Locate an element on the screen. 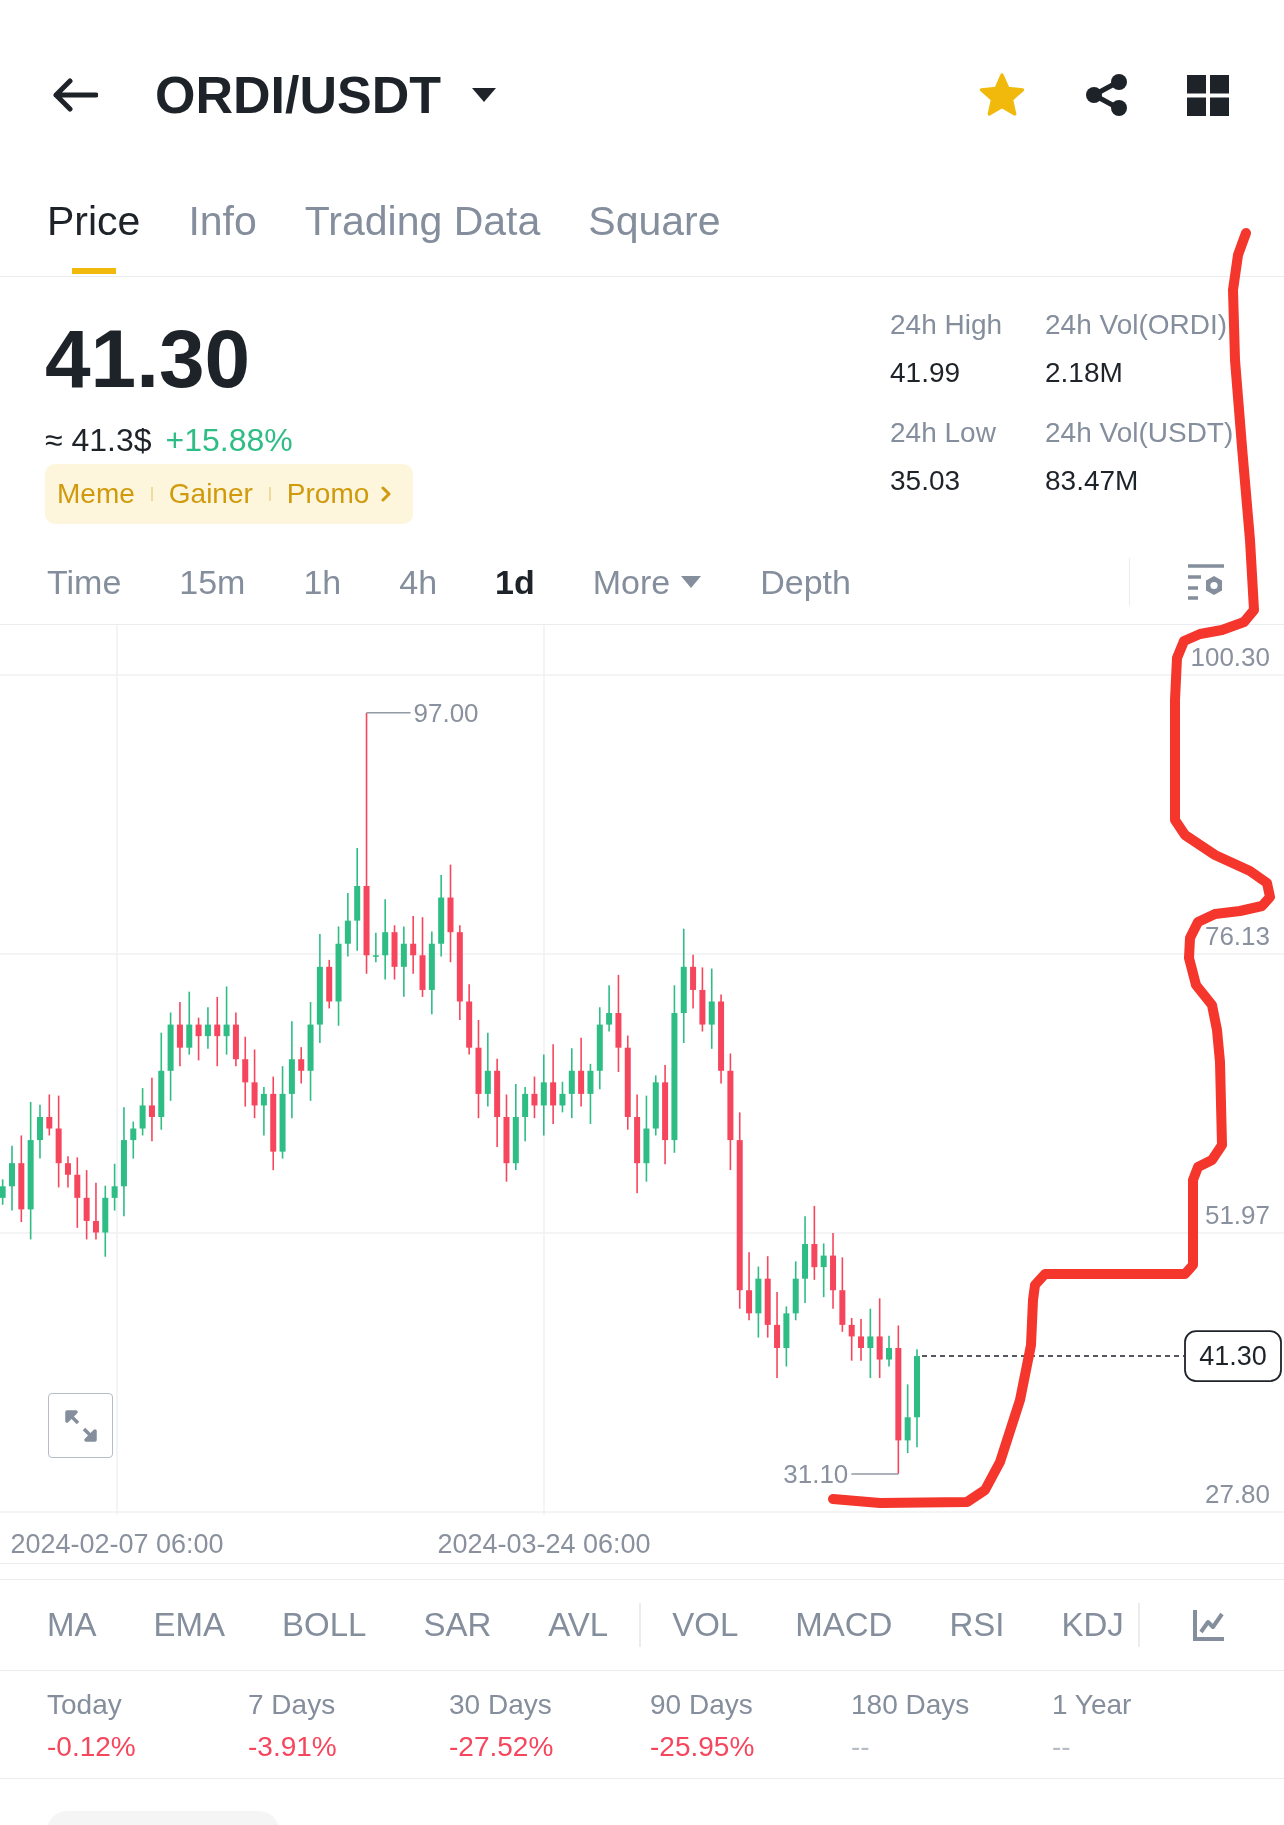 The image size is (1284, 1825). indicator-tab: MACD is located at coordinates (844, 1625).